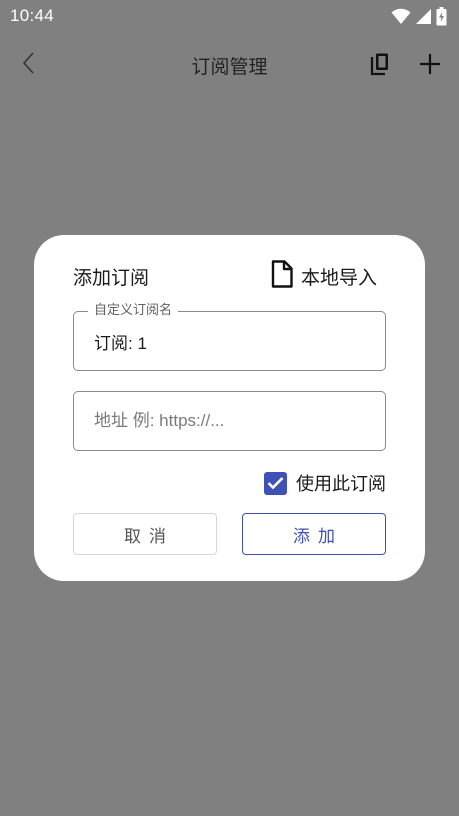 Image resolution: width=459 pixels, height=816 pixels. Describe the element at coordinates (441, 16) in the screenshot. I see `battery-charging-icon` at that location.